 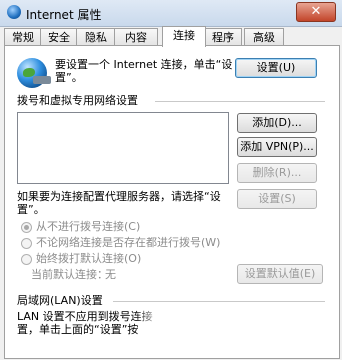 What do you see at coordinates (85, 316) in the screenshot?
I see `lan-text-line1: LAN 设置不应用到拨号连接` at bounding box center [85, 316].